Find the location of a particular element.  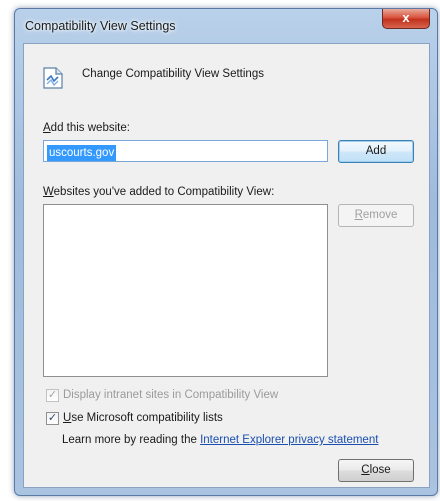

add-button: Add is located at coordinates (376, 151).